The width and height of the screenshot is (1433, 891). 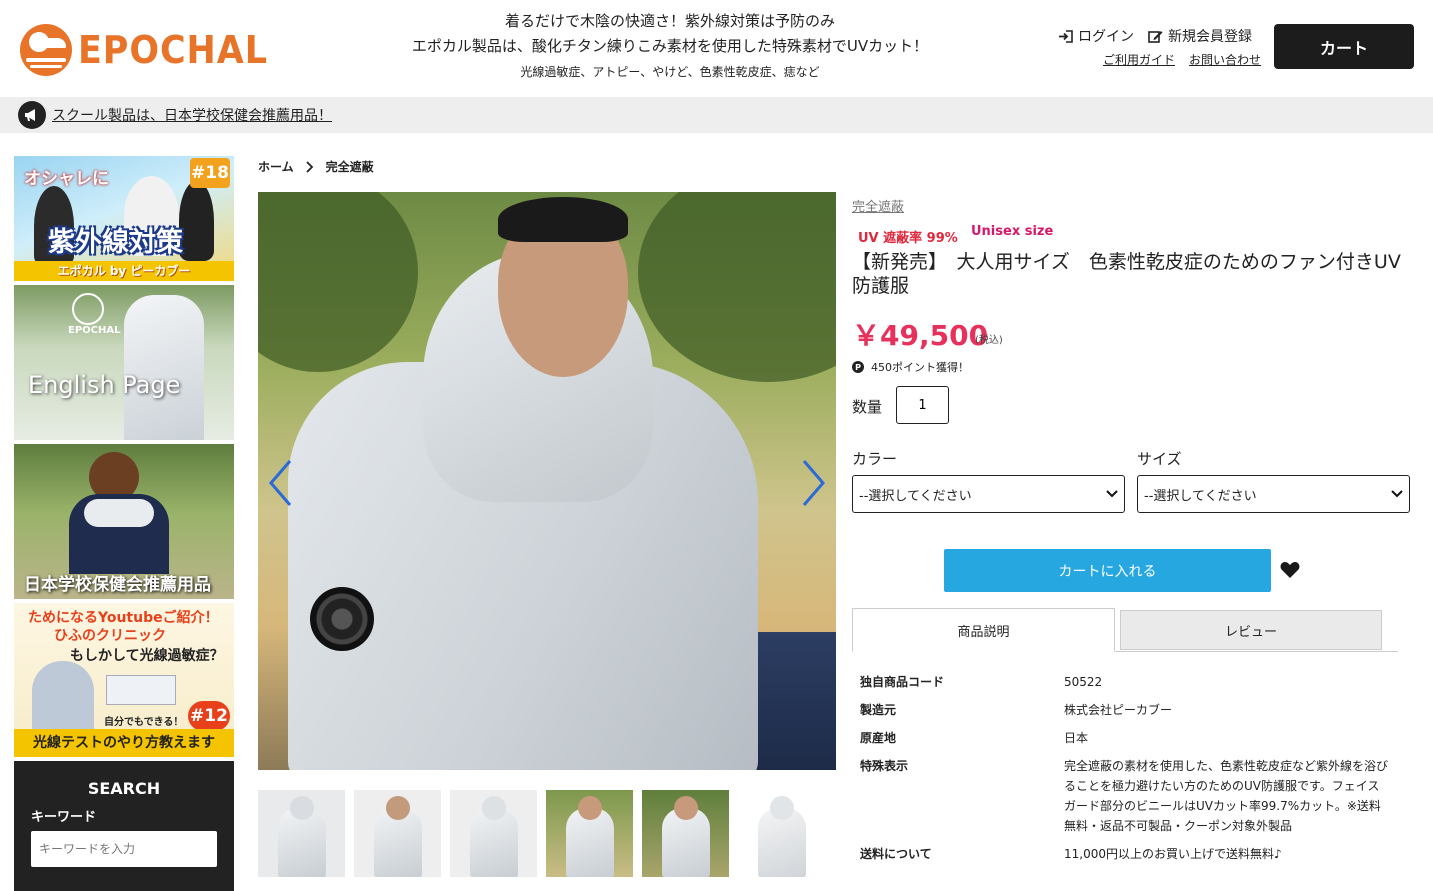 I want to click on tree-foliage, so click(x=338, y=282).